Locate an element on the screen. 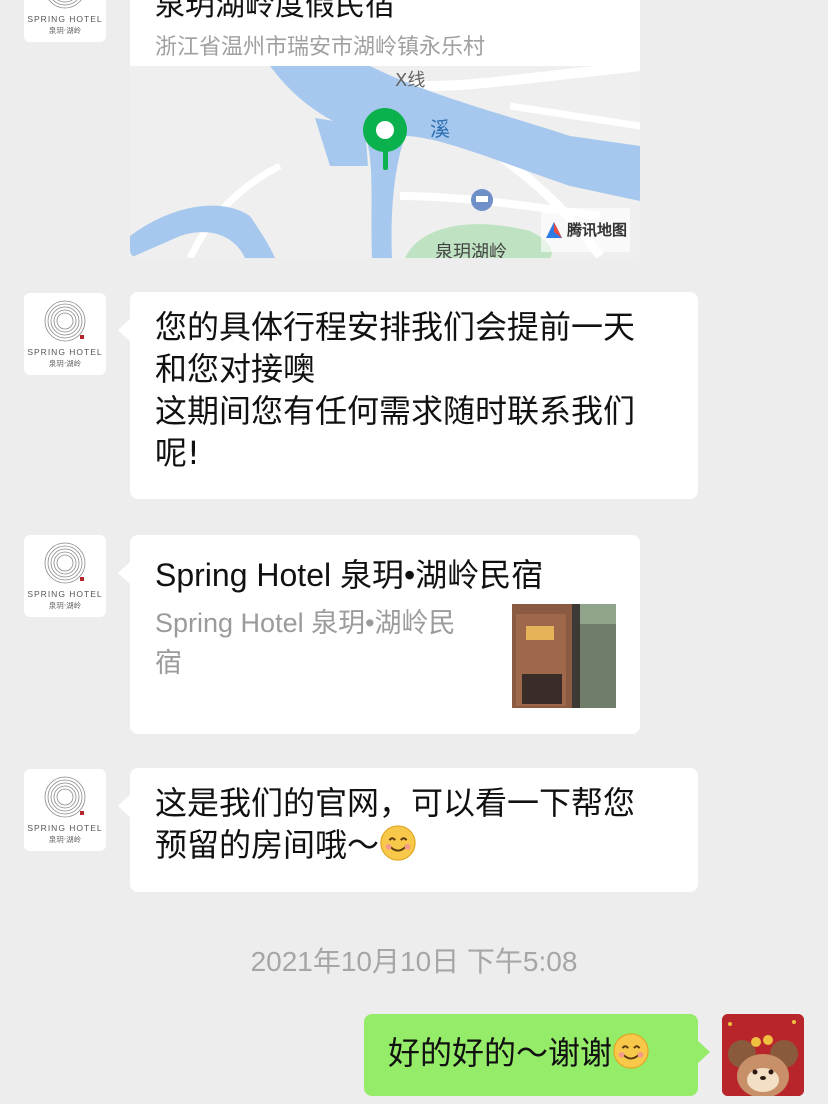  location-card: 泉玥湖岭度假民宿 浙江省温州市瑞安市湖岭镇永乐村 X线 溪 泉玥湖岭 腾讯地图 is located at coordinates (385, 129).